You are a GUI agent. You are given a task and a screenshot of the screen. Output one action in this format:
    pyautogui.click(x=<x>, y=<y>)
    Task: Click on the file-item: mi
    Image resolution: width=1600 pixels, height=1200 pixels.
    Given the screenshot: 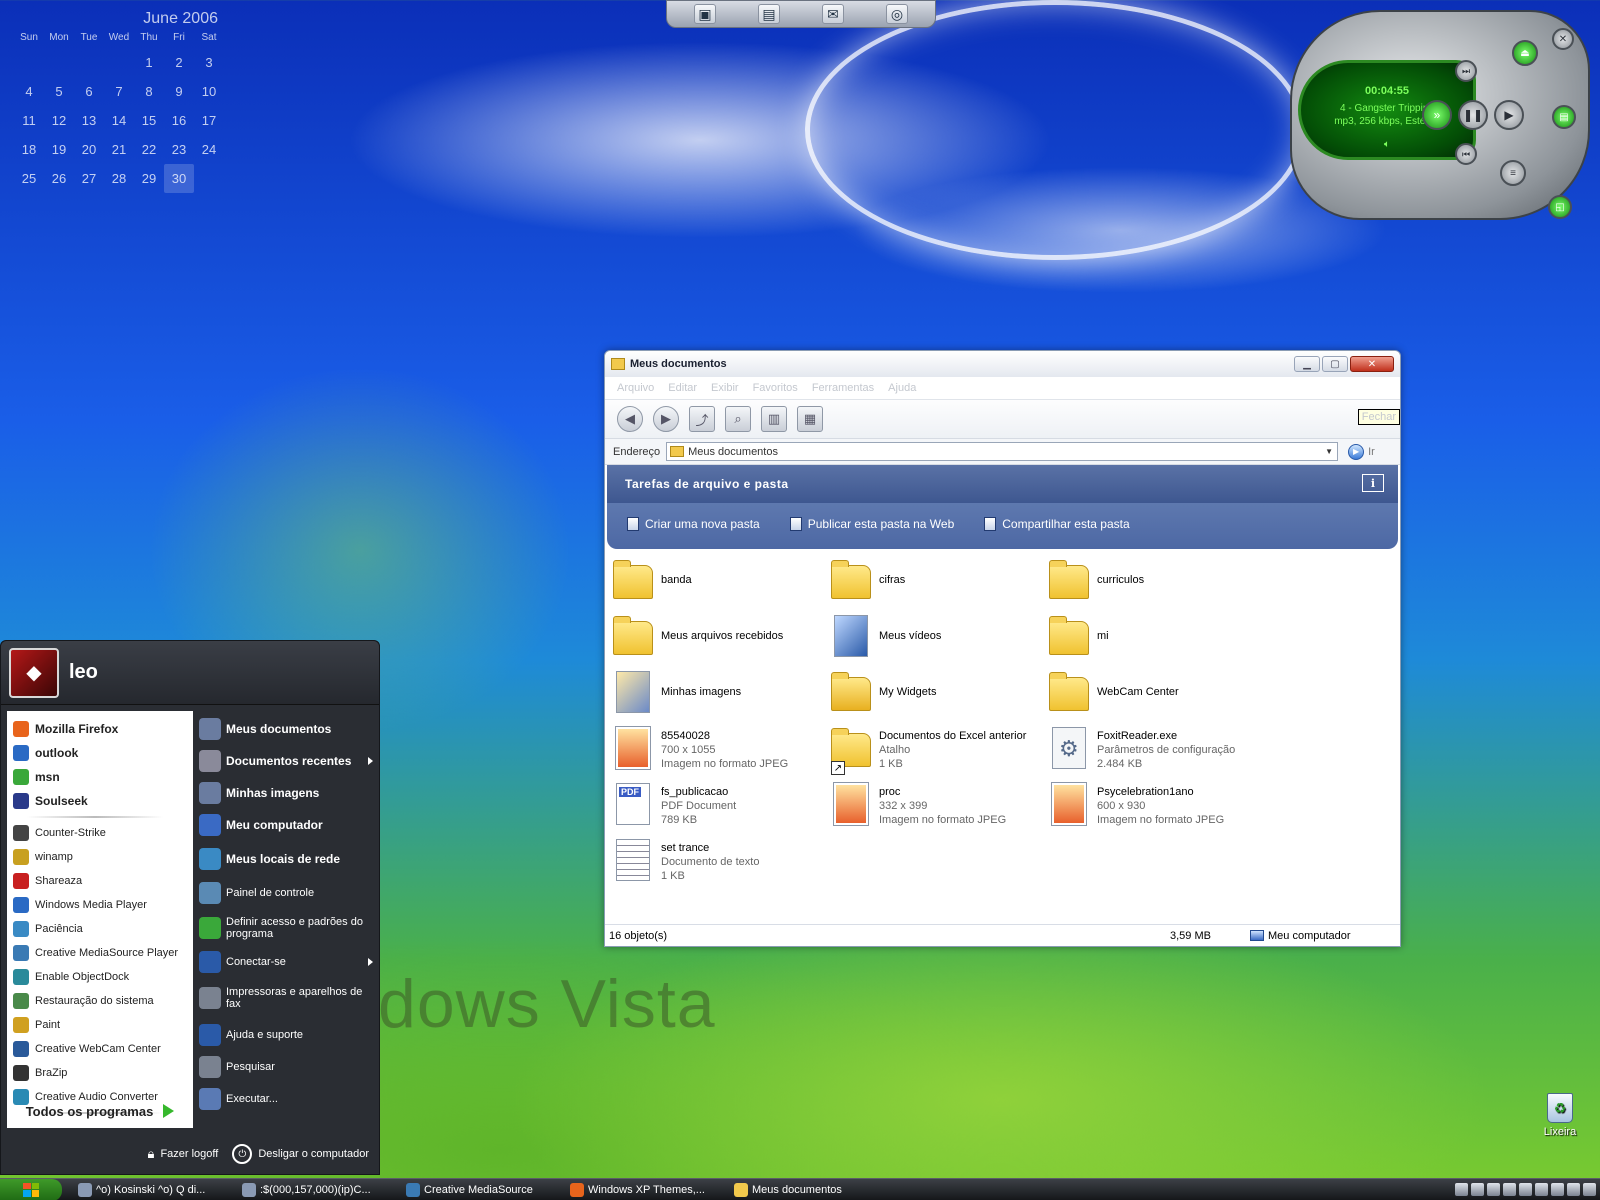 What is the action you would take?
    pyautogui.click(x=1158, y=643)
    